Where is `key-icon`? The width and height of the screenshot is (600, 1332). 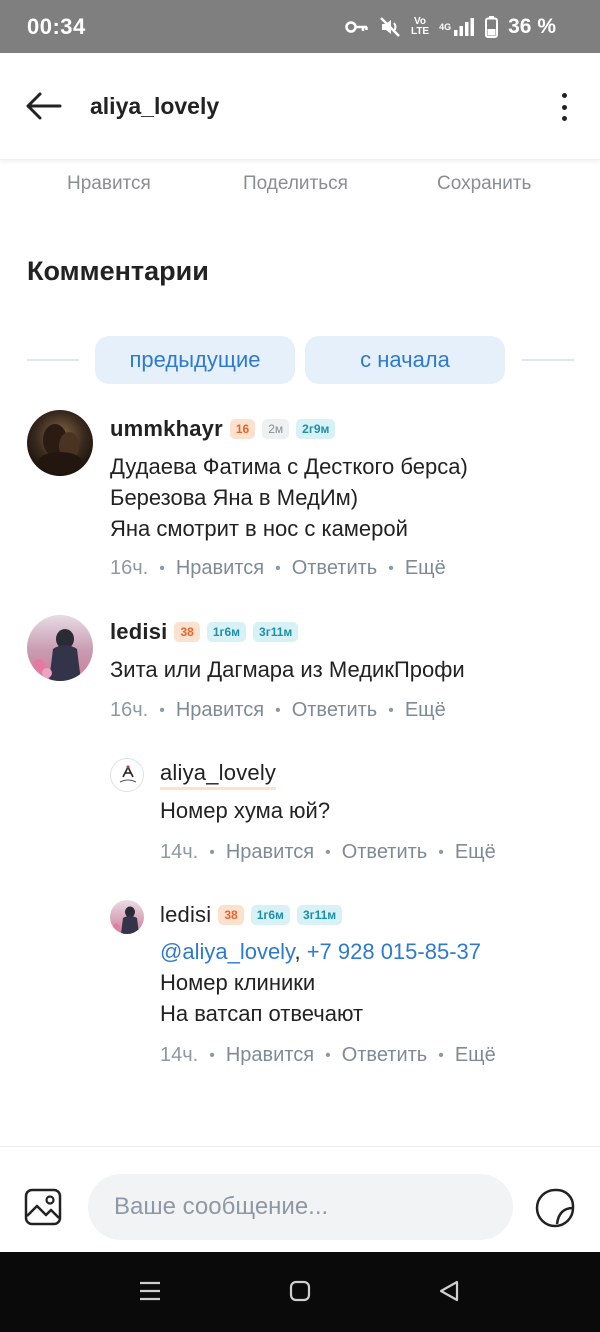 key-icon is located at coordinates (357, 27).